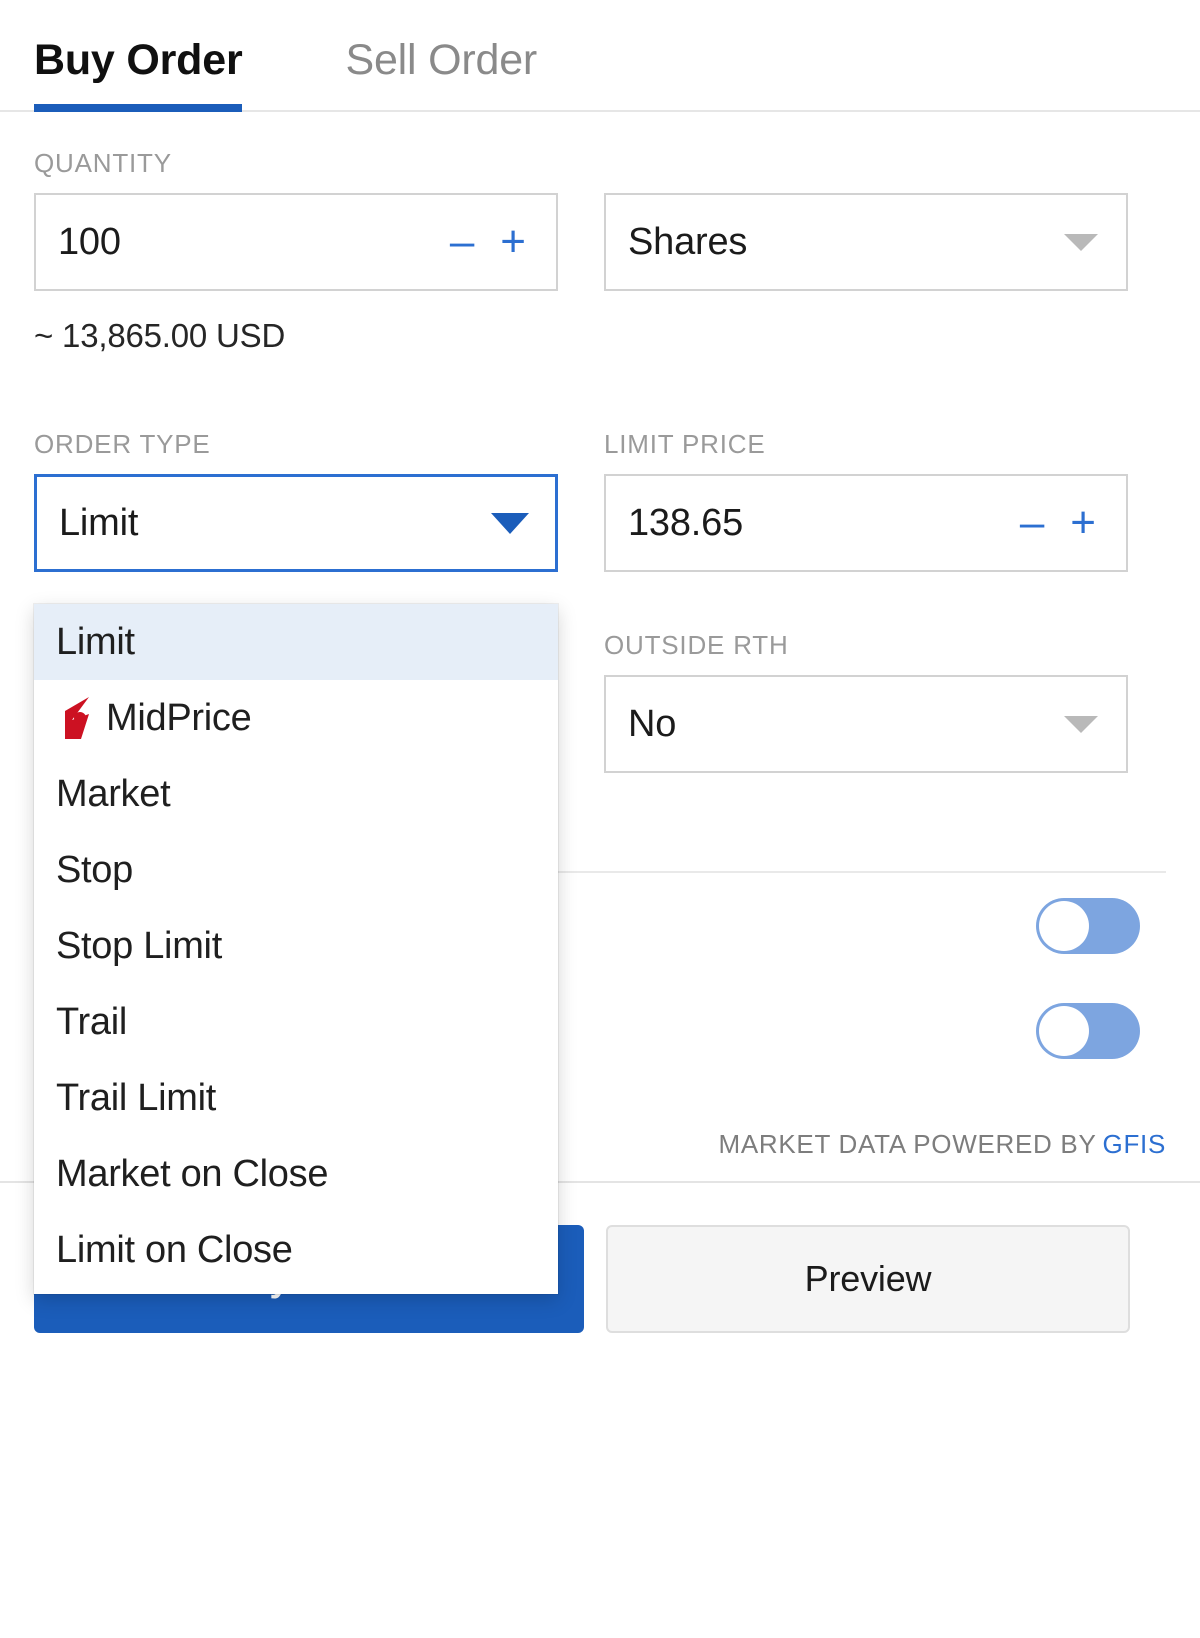 The height and width of the screenshot is (1638, 1200). I want to click on order-side-tabs: Buy Order Sell Order, so click(600, 56).